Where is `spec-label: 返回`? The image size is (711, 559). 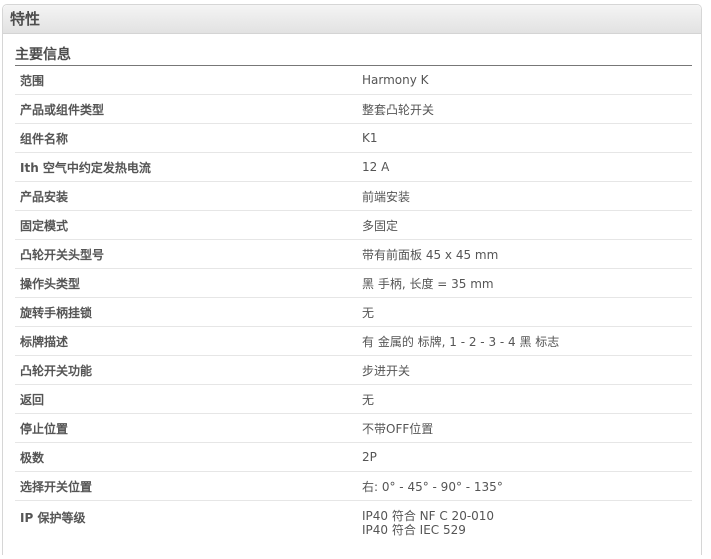 spec-label: 返回 is located at coordinates (186, 399).